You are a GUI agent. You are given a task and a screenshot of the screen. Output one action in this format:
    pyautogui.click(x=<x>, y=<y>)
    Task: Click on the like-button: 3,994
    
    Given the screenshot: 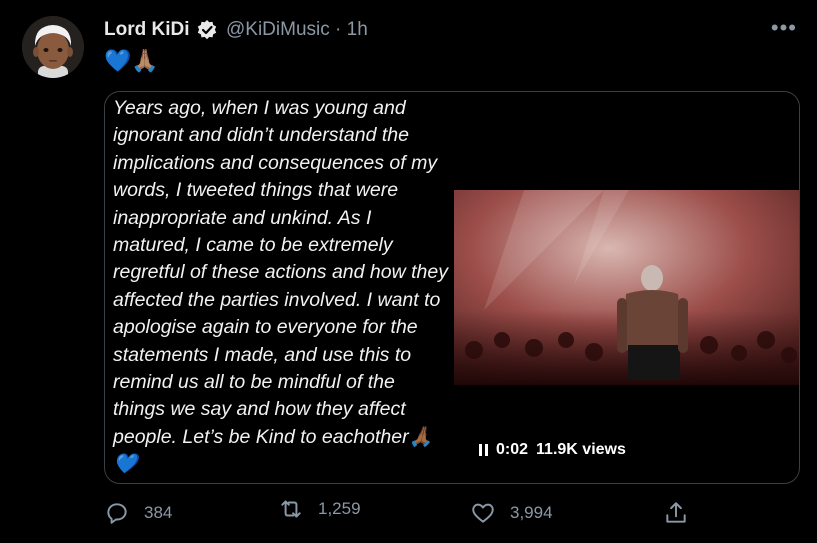 What is the action you would take?
    pyautogui.click(x=511, y=513)
    